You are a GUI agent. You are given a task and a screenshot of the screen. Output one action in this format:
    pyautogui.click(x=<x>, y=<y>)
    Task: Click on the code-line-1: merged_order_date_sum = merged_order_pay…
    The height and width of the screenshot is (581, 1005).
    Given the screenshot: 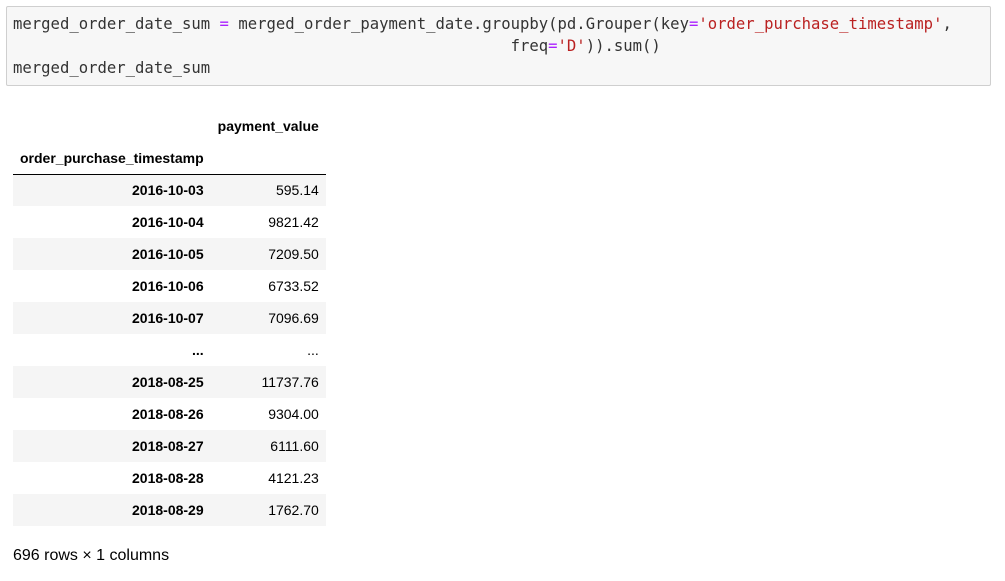 What is the action you would take?
    pyautogui.click(x=482, y=24)
    